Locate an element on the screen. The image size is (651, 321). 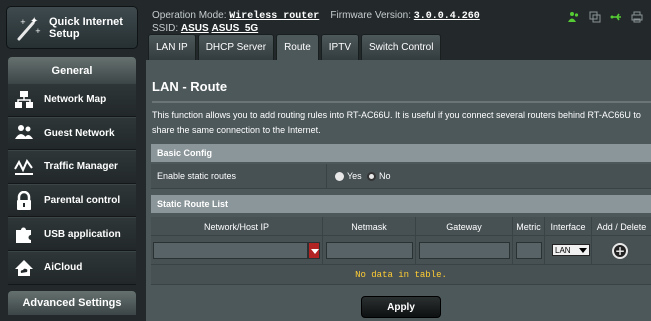
sidebar-item-aicloud: AiCloud is located at coordinates (72, 267).